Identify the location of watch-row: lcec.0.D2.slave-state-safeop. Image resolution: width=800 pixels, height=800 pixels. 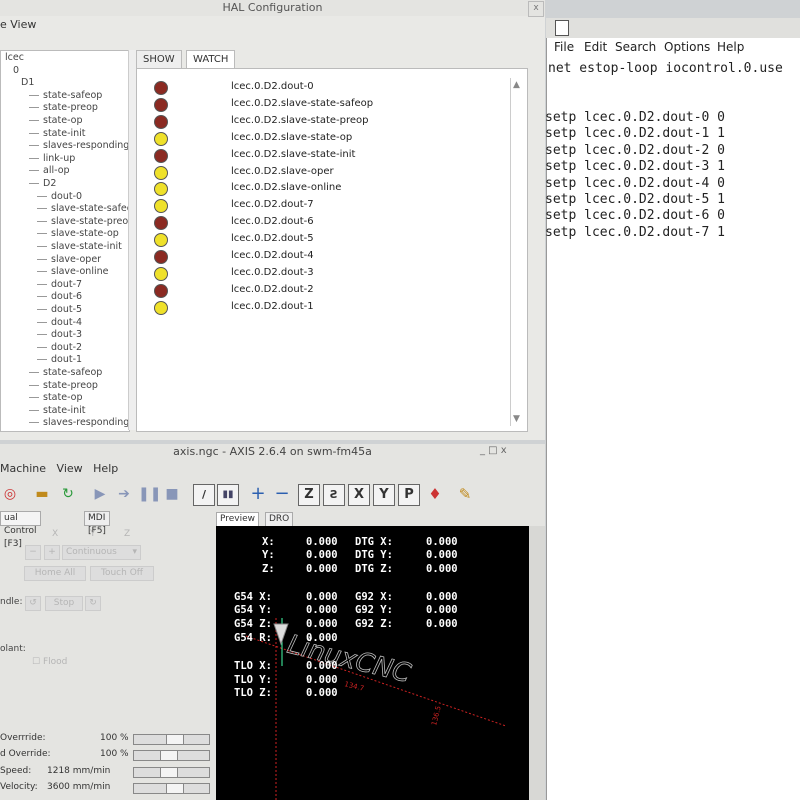
(317, 104).